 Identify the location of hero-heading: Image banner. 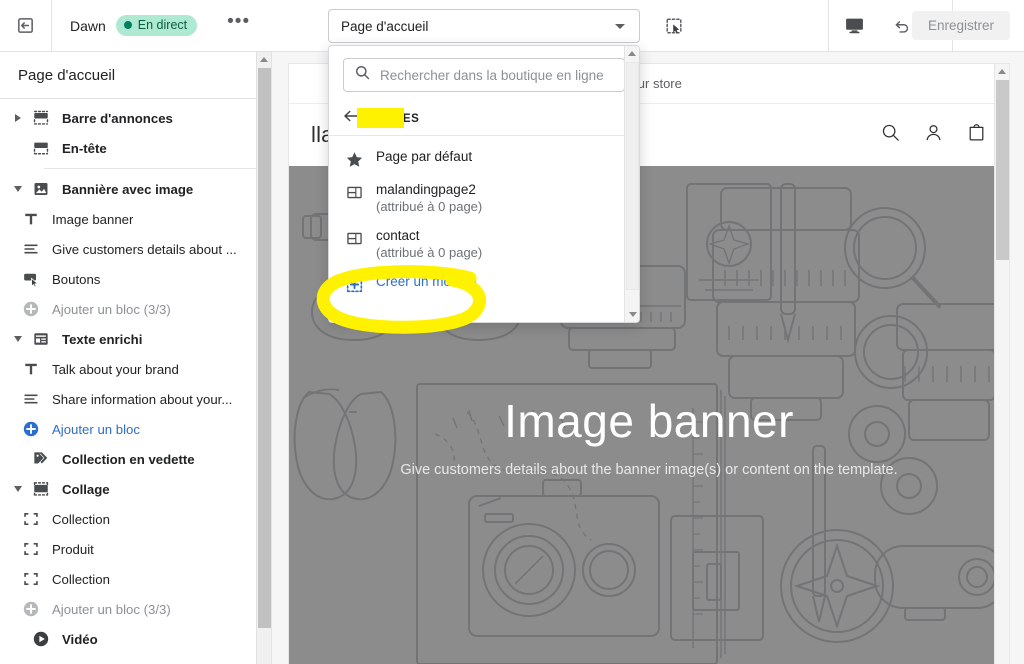
(649, 421).